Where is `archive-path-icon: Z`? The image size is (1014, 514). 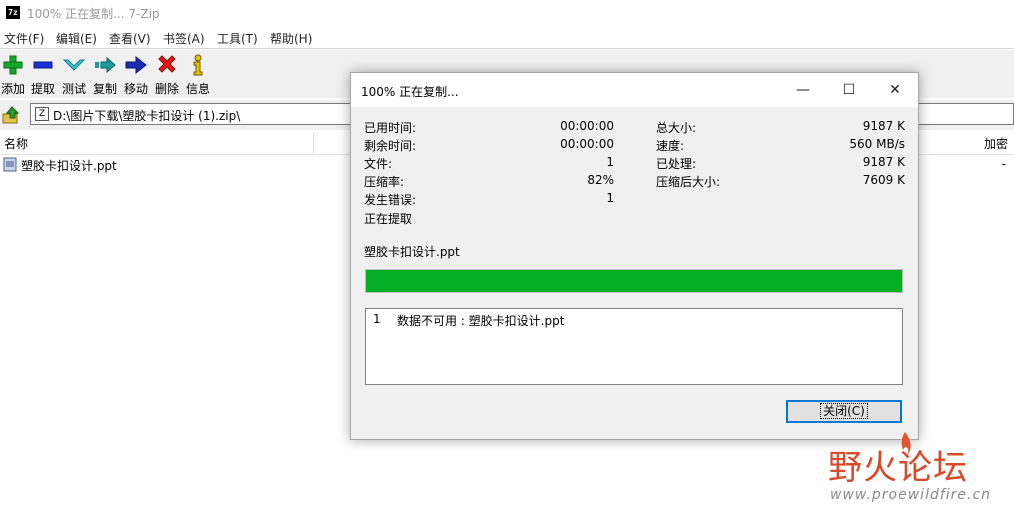 archive-path-icon: Z is located at coordinates (42, 114).